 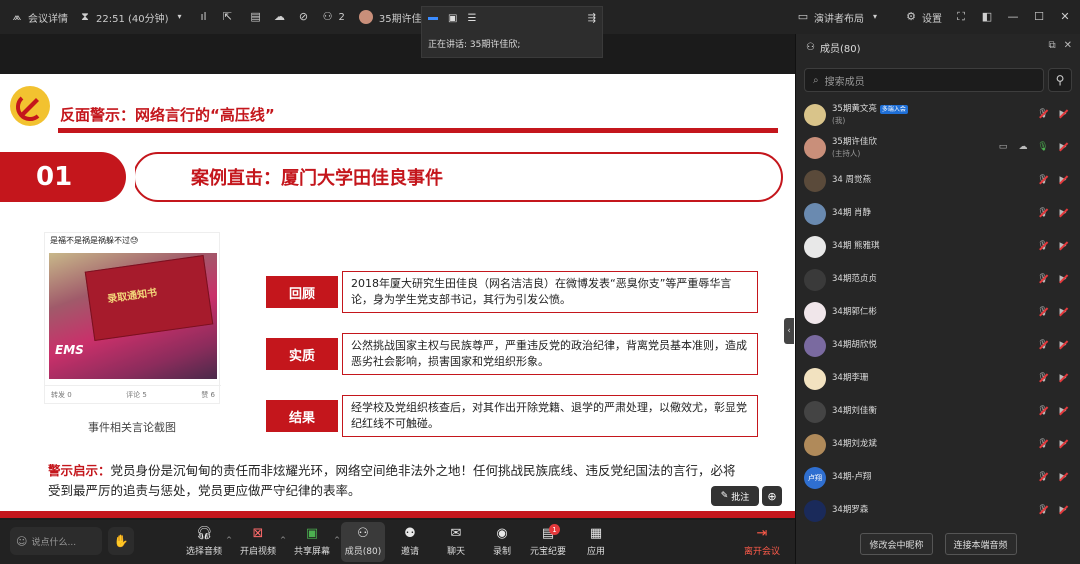 I want to click on admission-letter-photo: 录取通知书 EMS, so click(x=133, y=316).